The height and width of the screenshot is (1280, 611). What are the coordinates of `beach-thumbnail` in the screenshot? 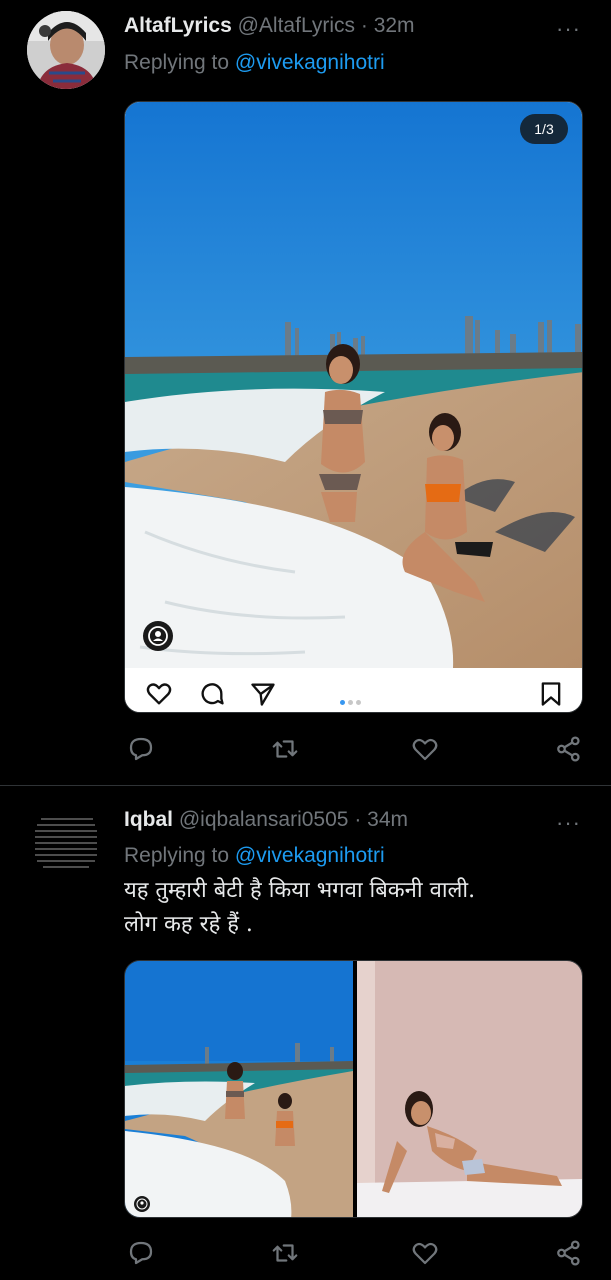 It's located at (239, 1089).